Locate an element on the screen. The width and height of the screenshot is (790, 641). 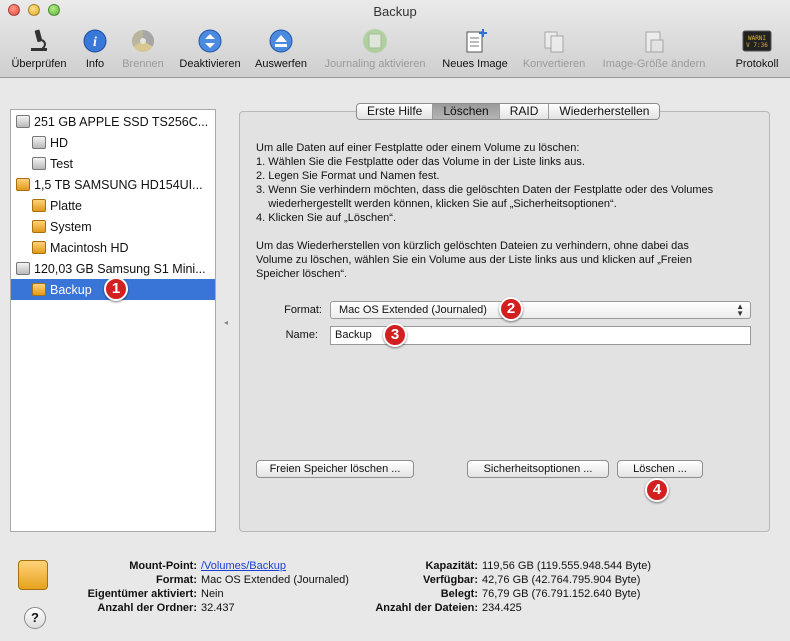
annotation-badge-3: 3 is located at coordinates (395, 335).